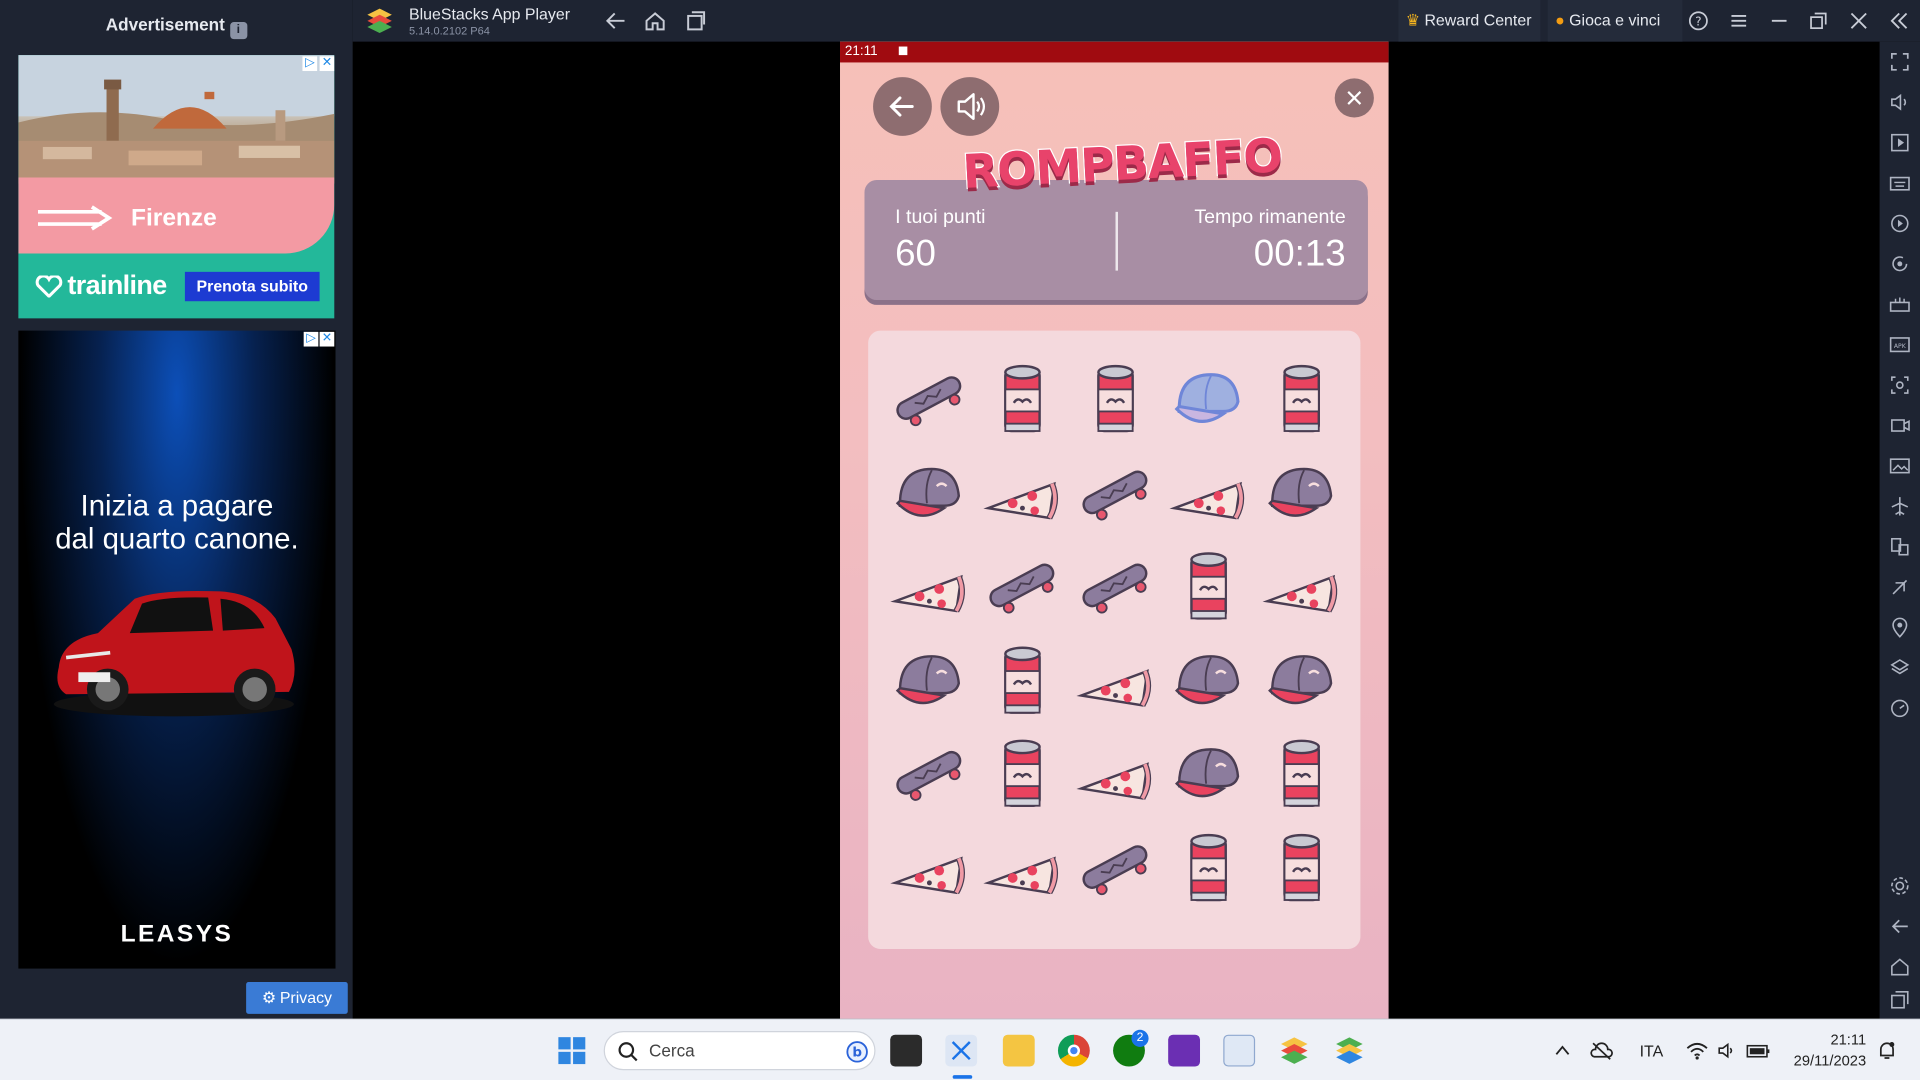  Describe the element at coordinates (961, 1050) in the screenshot. I see `snipping-tool-icon` at that location.